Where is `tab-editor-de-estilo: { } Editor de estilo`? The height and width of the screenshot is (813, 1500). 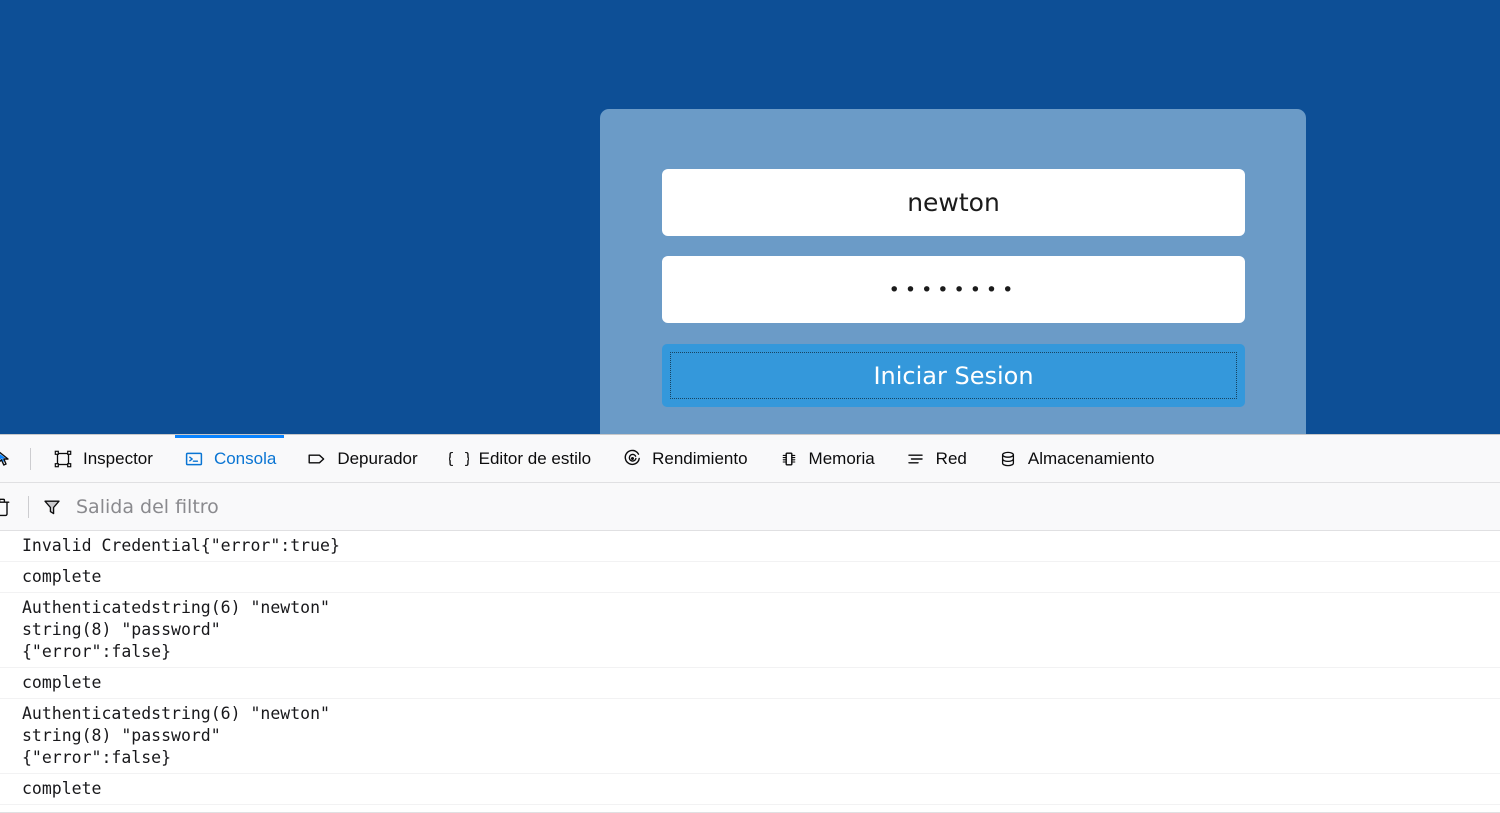 tab-editor-de-estilo: { } Editor de estilo is located at coordinates (519, 458).